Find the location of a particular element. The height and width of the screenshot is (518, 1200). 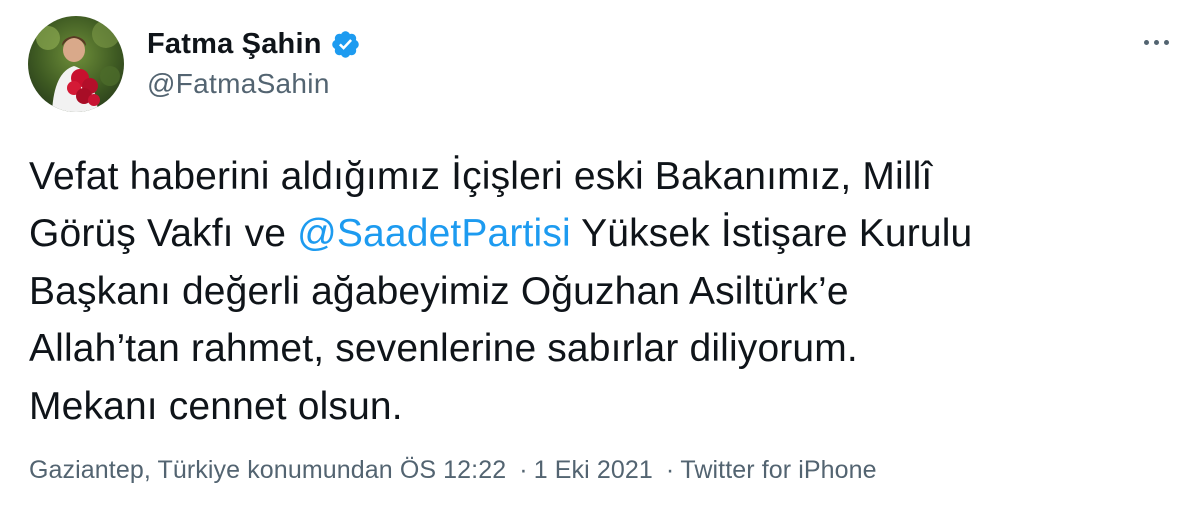

profile-photo-icon is located at coordinates (76, 64).